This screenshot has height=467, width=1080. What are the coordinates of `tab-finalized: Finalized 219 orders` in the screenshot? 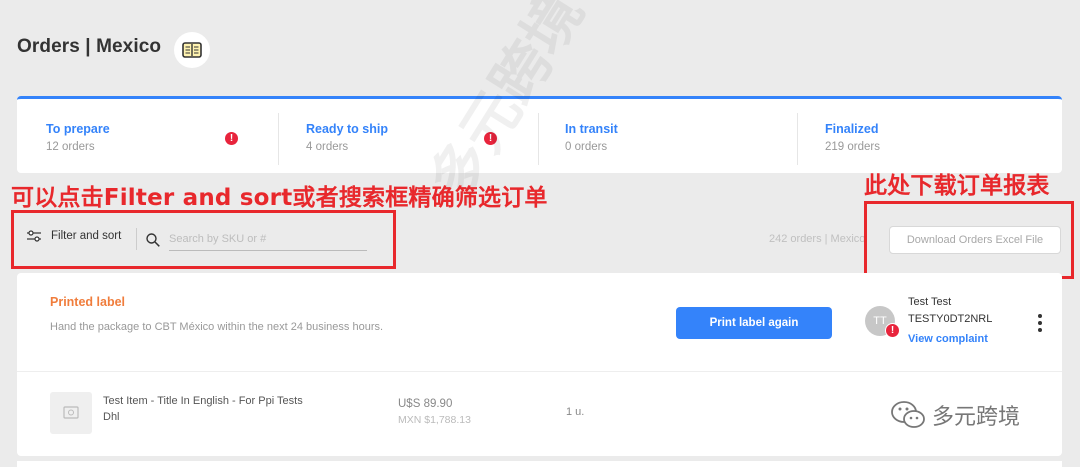 It's located at (852, 135).